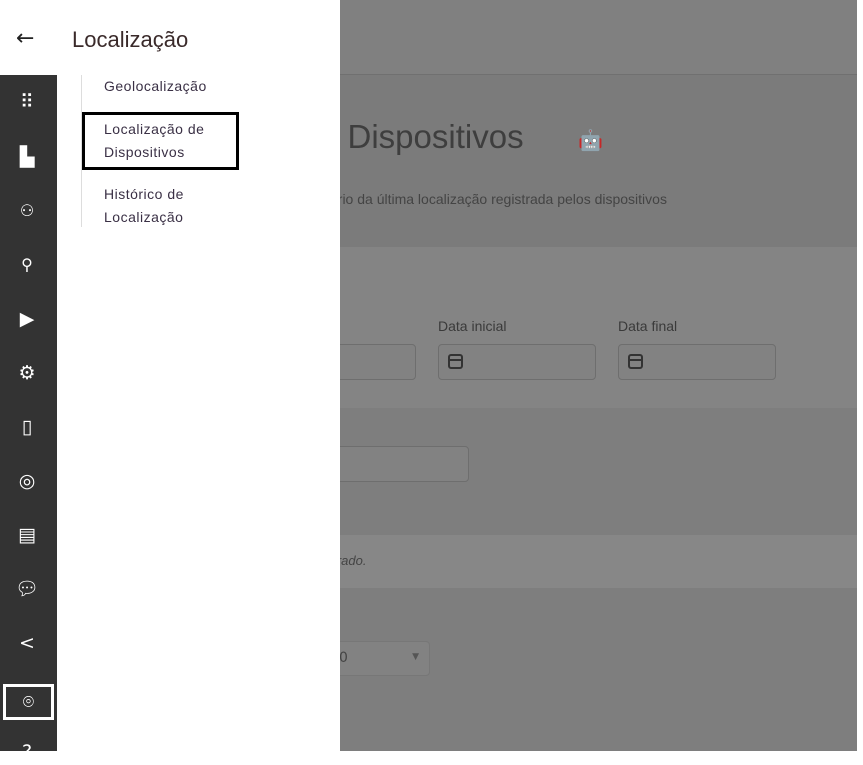 This screenshot has height=765, width=863. I want to click on icon-rail: ⠿ ▙ ⚇ ⚲ ▶ ⚙ ▯ ◎ ▤ 💬︎ < ⌾ ?, so click(28, 419).